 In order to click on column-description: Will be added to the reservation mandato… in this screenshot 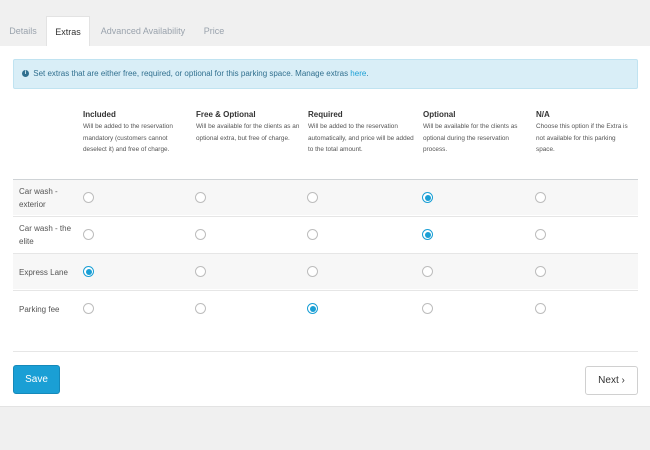, I will do `click(128, 138)`.